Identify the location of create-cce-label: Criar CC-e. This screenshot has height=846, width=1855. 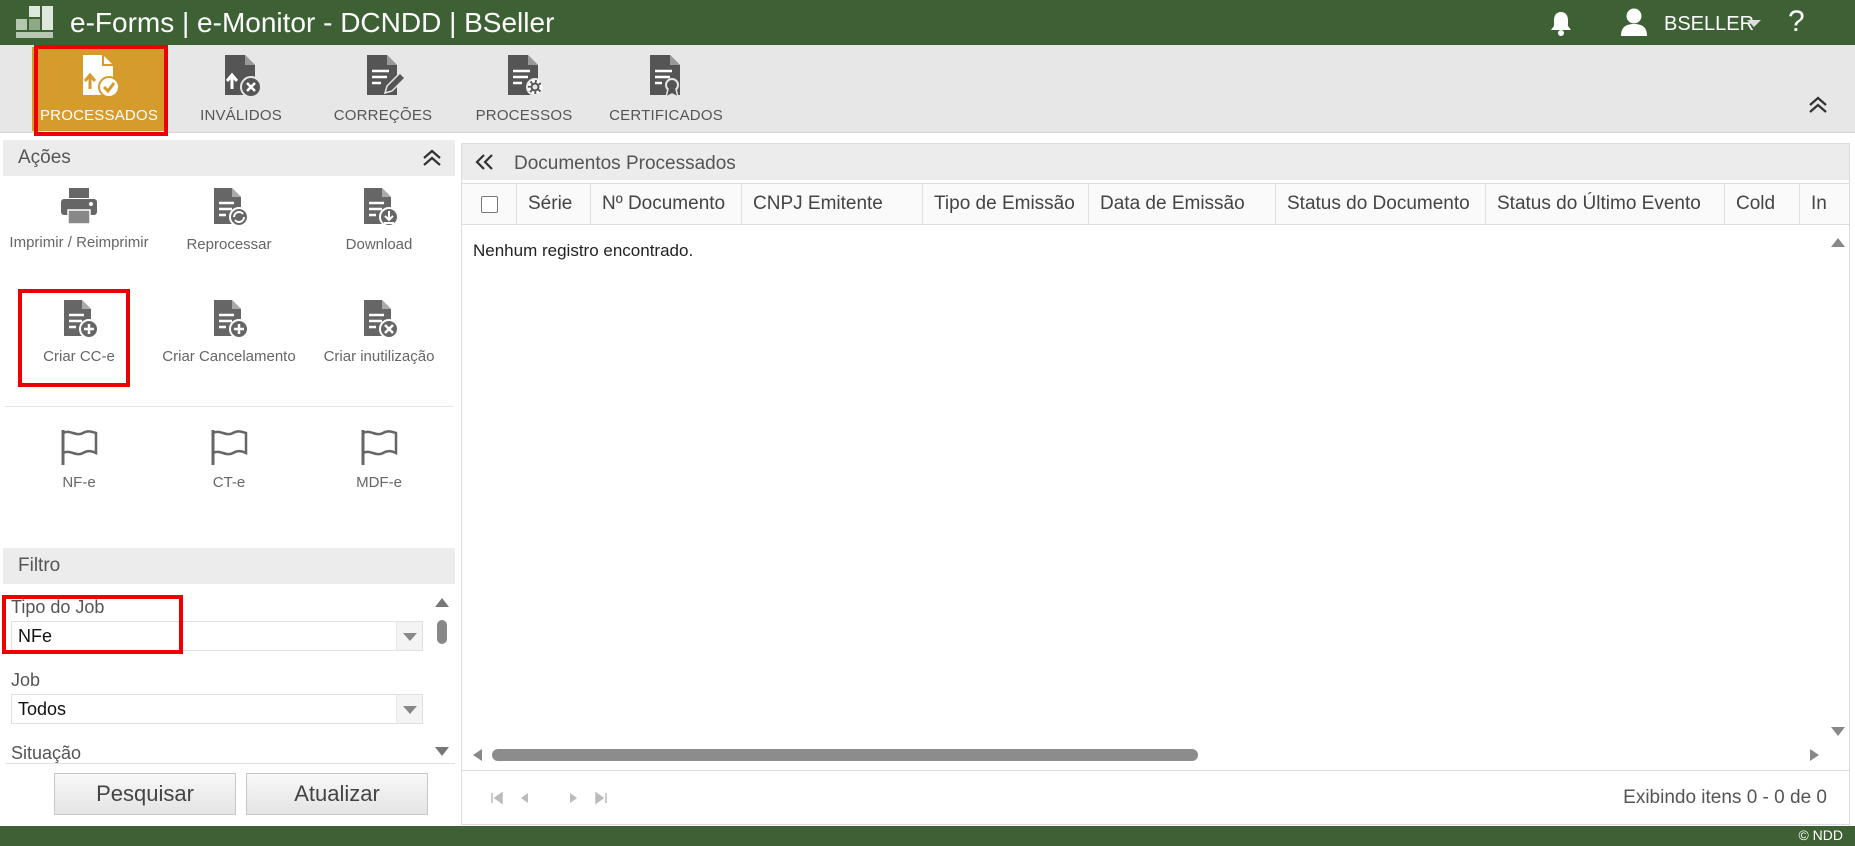
(79, 356).